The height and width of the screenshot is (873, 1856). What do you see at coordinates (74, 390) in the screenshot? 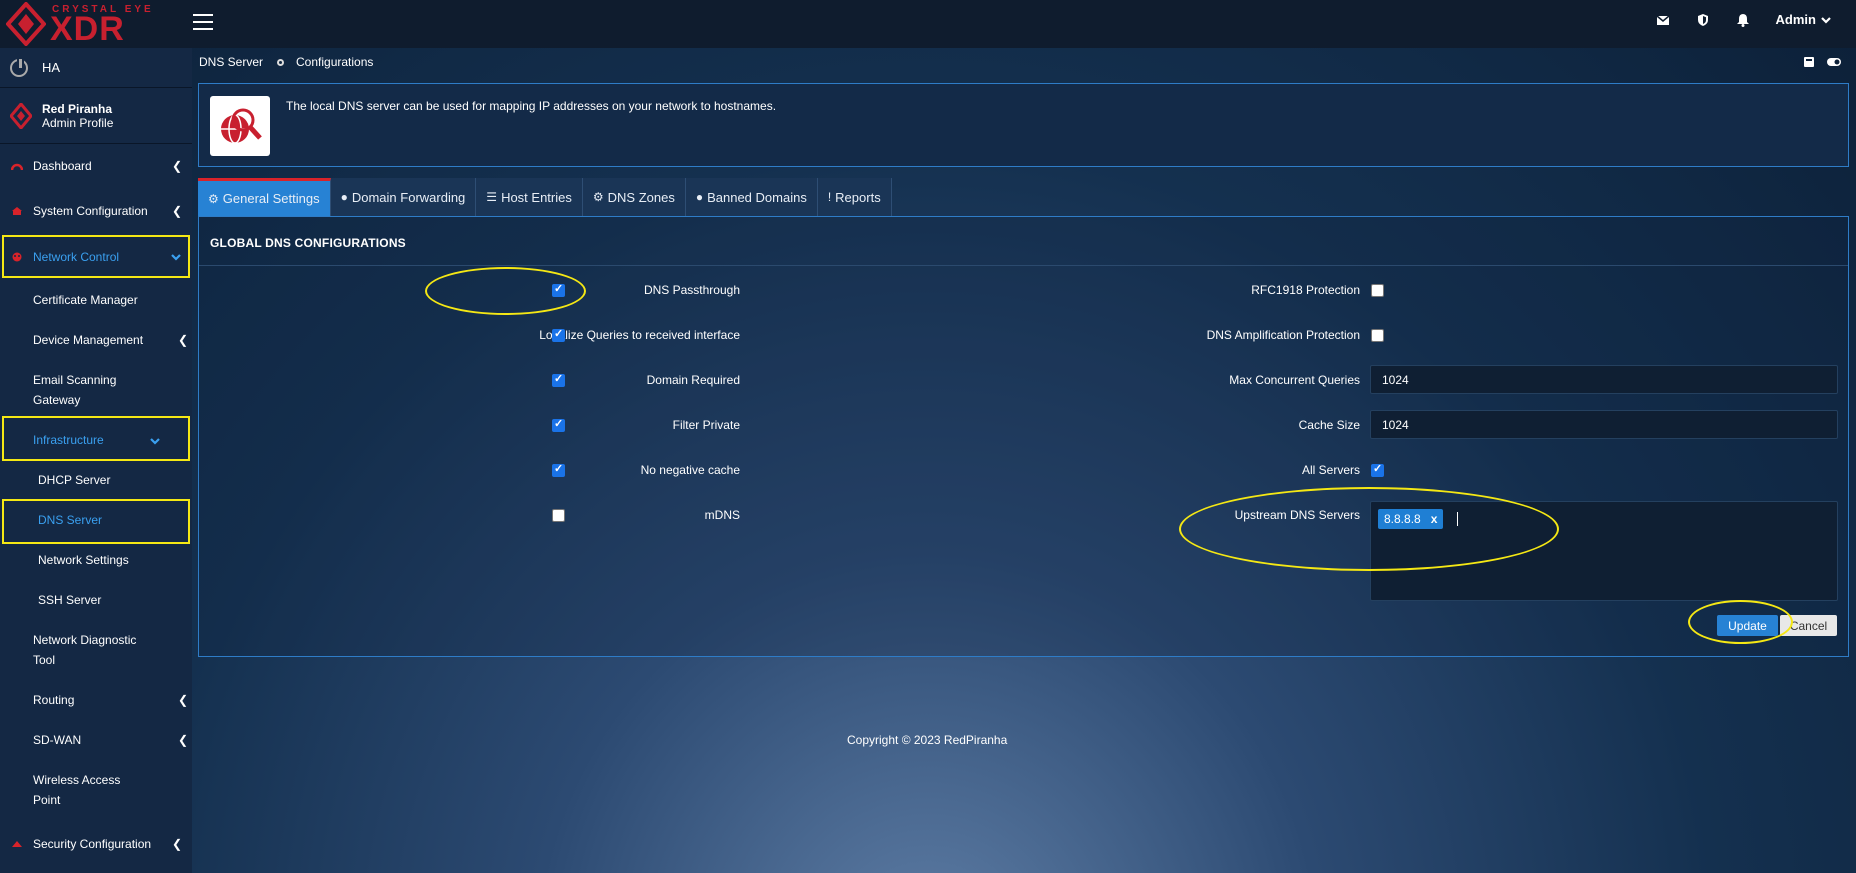
I see `sidebar-item-email-scanning-gateway: Email Scanning Gateway` at bounding box center [74, 390].